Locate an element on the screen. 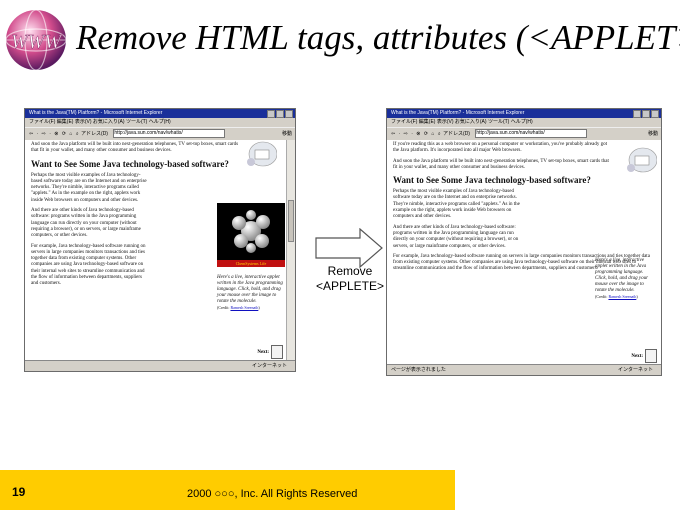 The height and width of the screenshot is (510, 680). status-done-text: ページが表示されました is located at coordinates (418, 370).